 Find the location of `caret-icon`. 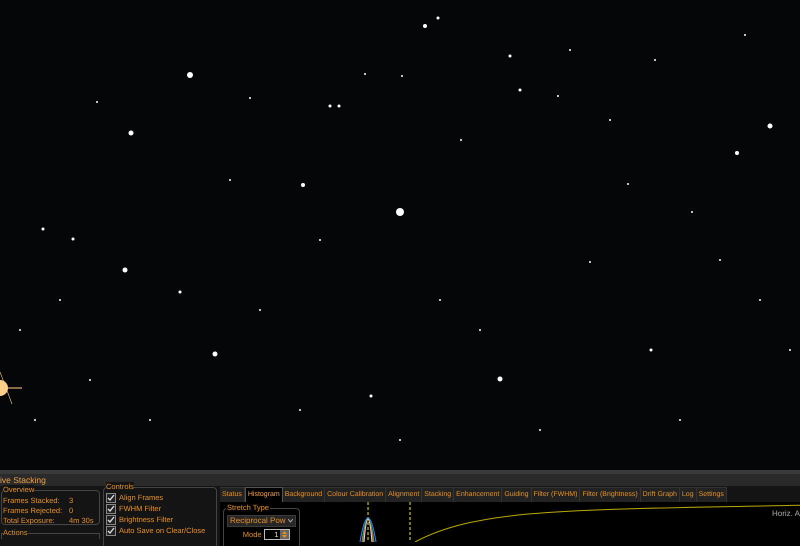

caret-icon is located at coordinates (290, 521).